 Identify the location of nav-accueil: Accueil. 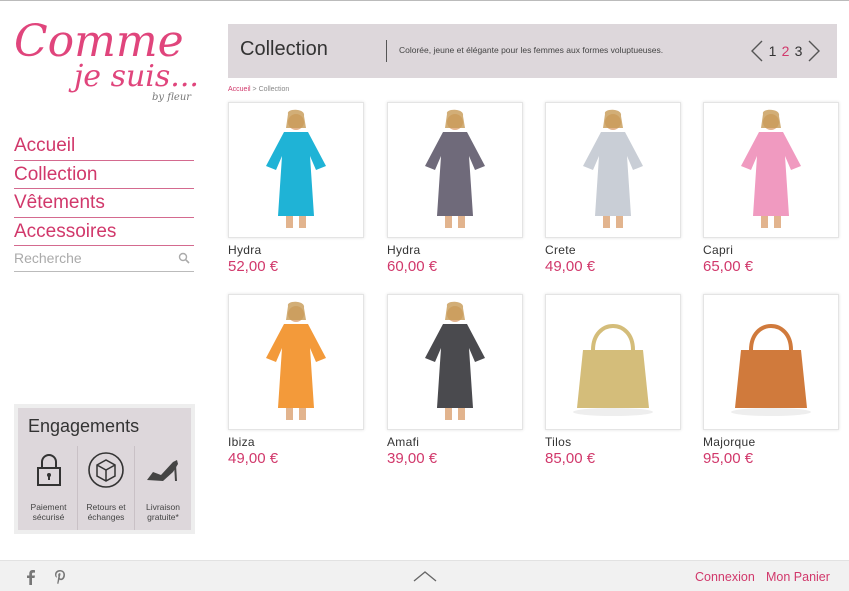
(104, 146).